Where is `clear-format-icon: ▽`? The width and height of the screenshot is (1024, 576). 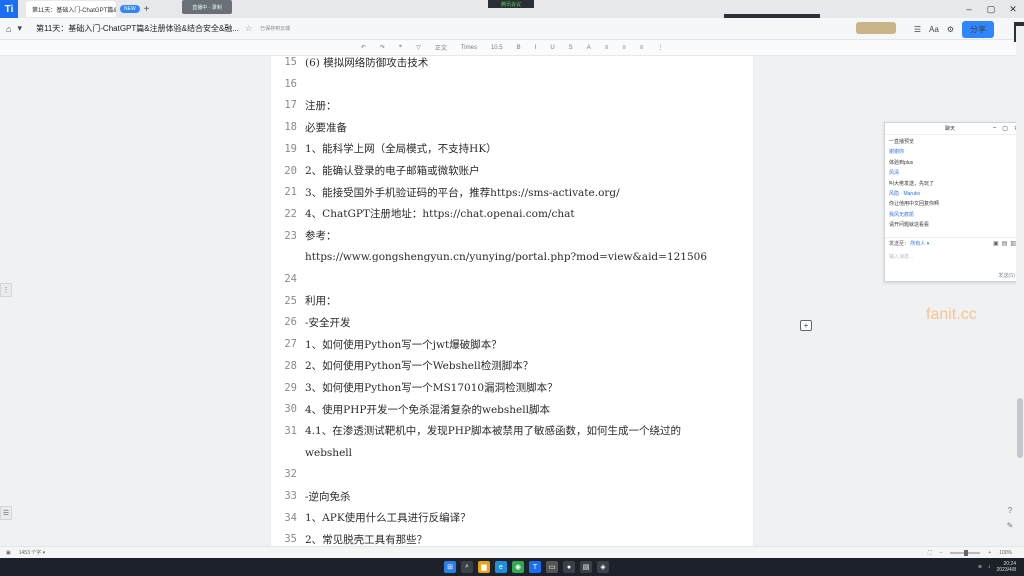 clear-format-icon: ▽ is located at coordinates (418, 47).